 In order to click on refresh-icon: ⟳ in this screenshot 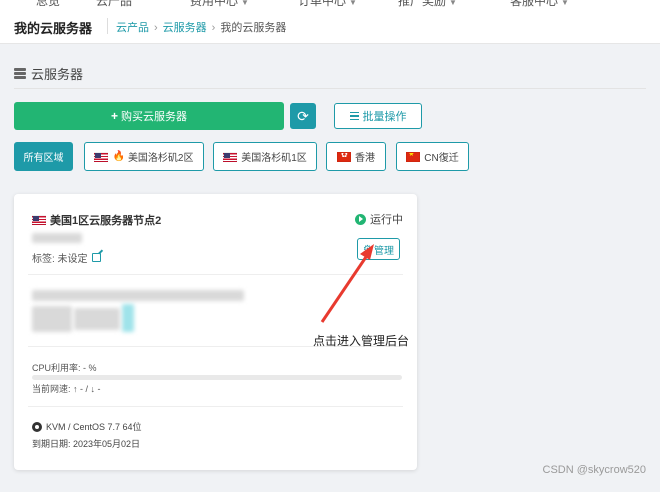, I will do `click(303, 115)`.